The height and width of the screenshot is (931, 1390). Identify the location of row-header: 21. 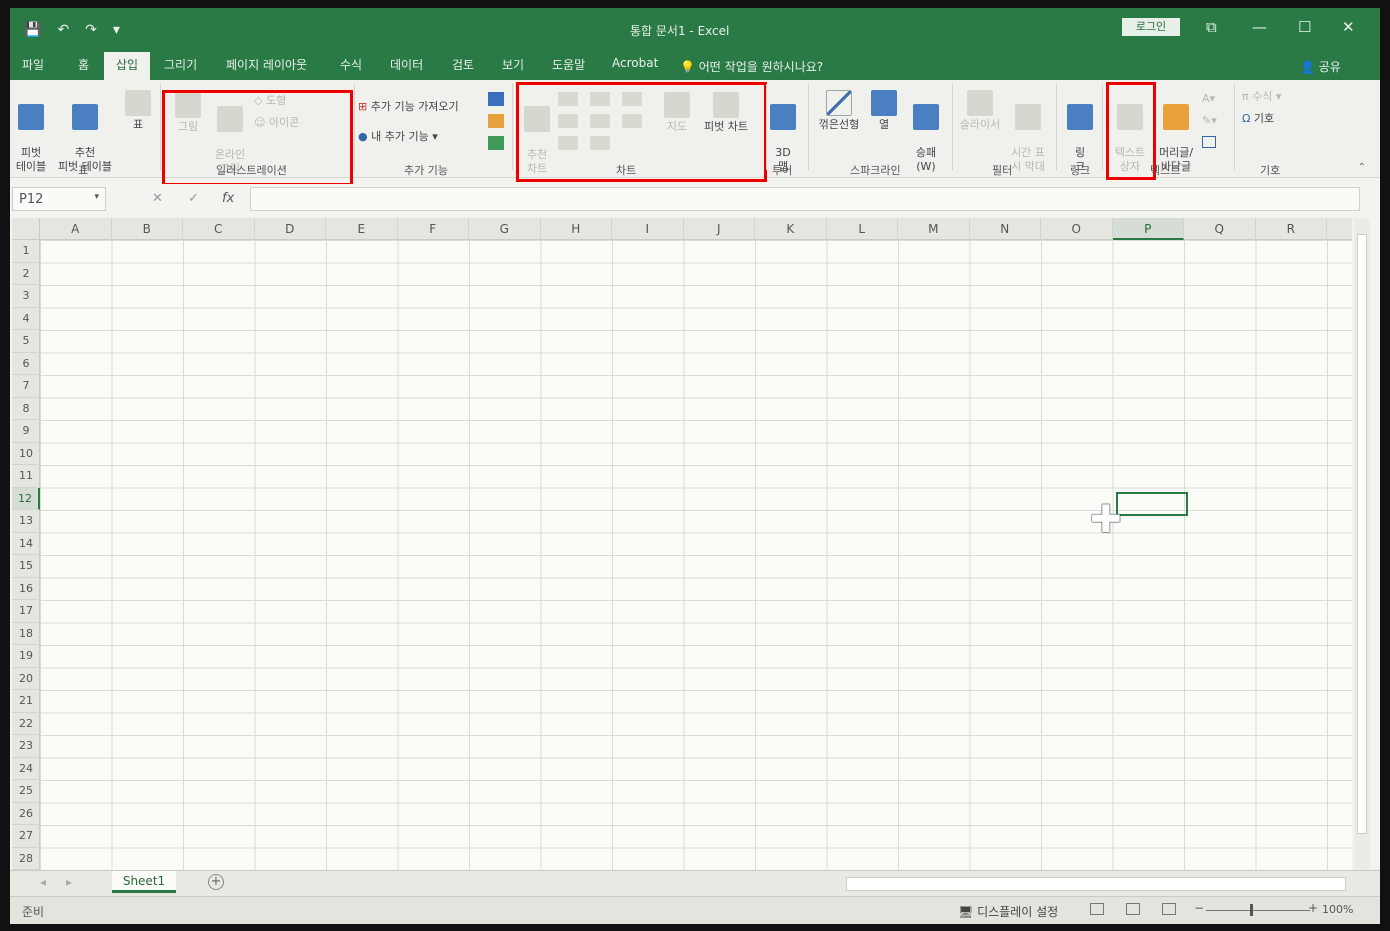
(26, 701).